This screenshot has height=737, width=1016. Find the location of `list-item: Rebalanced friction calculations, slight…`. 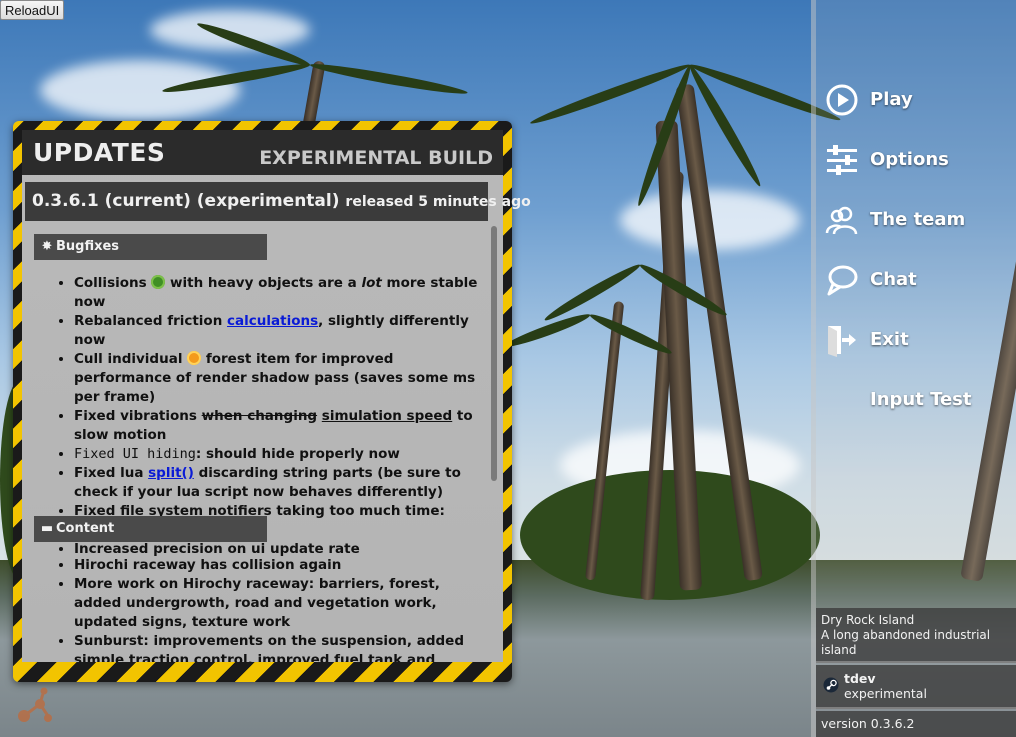

list-item: Rebalanced friction calculations, slight… is located at coordinates (279, 331).